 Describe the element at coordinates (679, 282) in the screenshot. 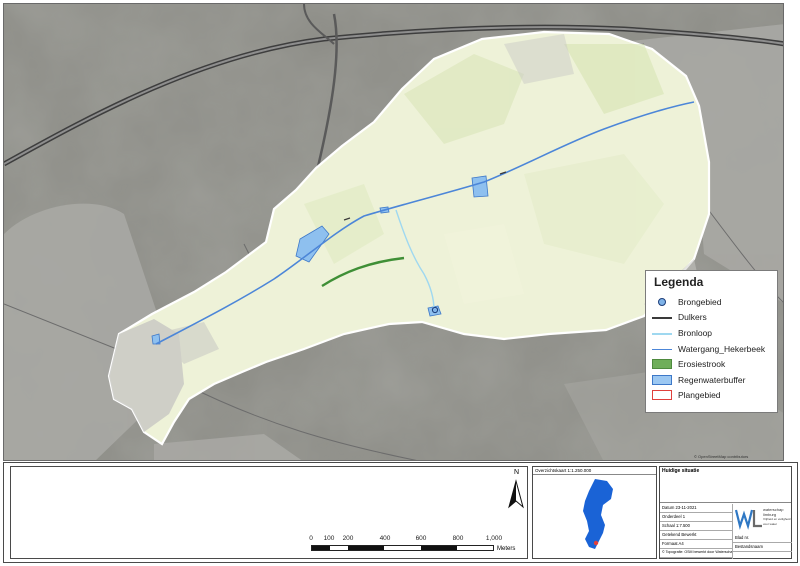

I see `legend-title: Legenda` at that location.